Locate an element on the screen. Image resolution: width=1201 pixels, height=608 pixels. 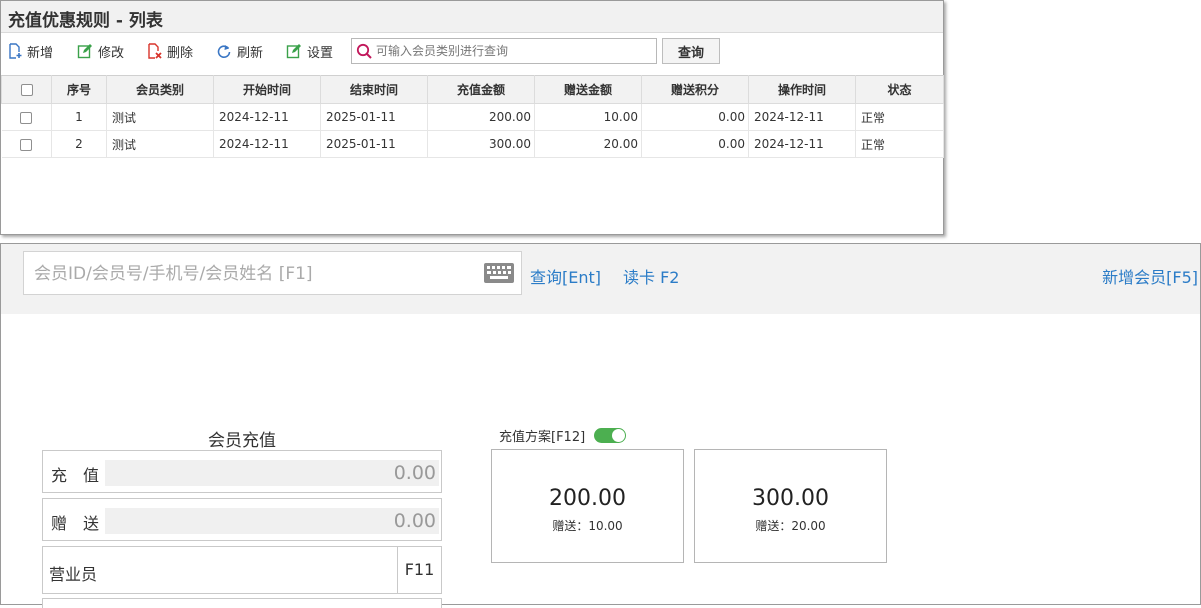
column-header: 充值金额 is located at coordinates (481, 89).